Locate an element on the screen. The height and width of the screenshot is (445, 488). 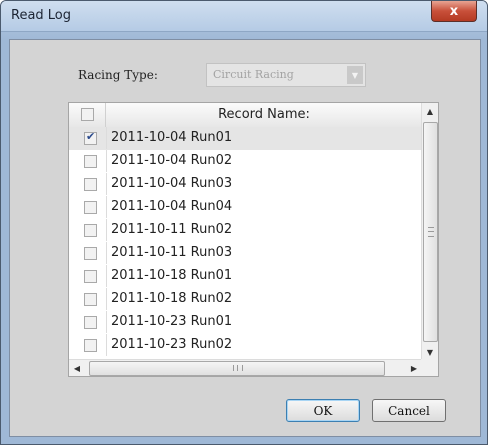
list-item: 2011-10-04 Run02 is located at coordinates (245, 161).